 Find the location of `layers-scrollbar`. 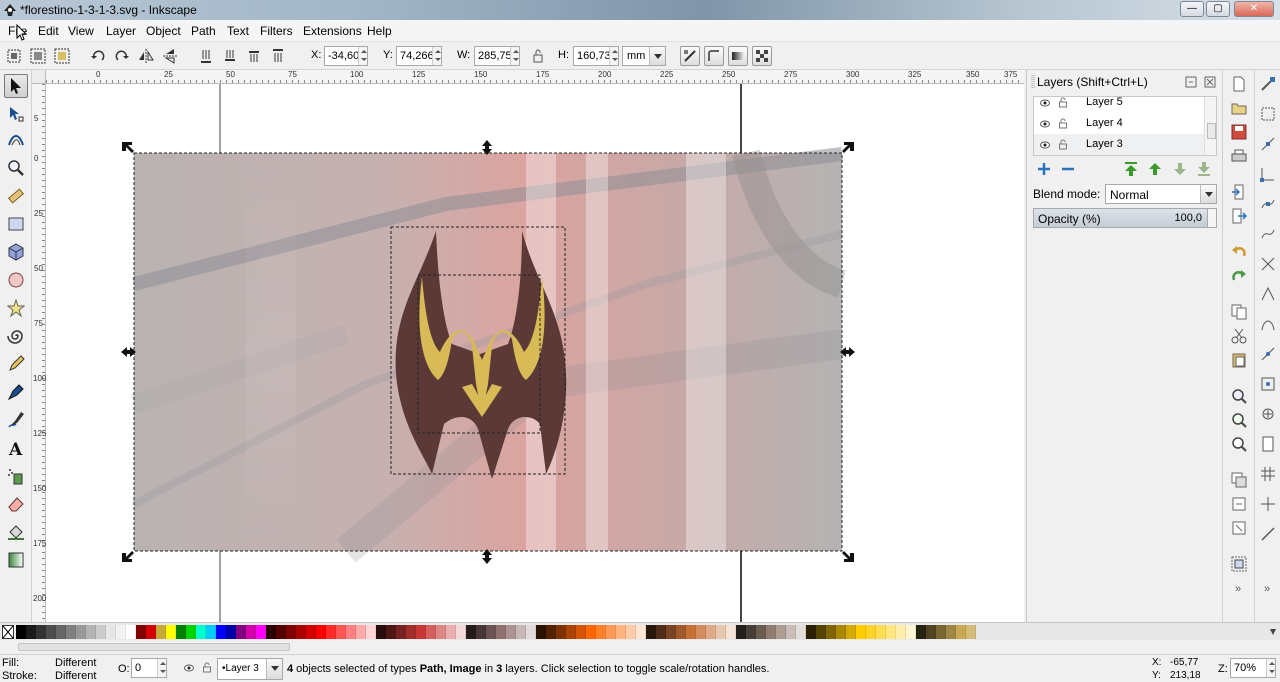

layers-scrollbar is located at coordinates (1210, 126).